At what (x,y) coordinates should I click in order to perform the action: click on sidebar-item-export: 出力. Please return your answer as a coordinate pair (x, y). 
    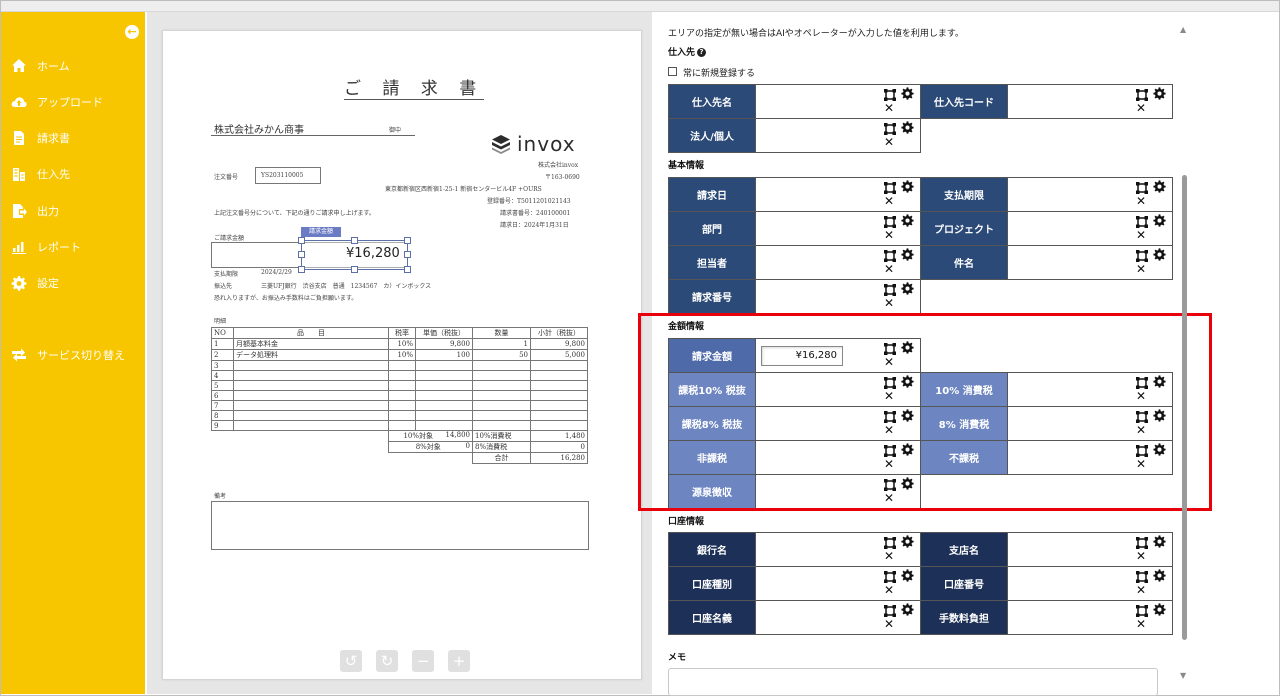
    Looking at the image, I should click on (34, 211).